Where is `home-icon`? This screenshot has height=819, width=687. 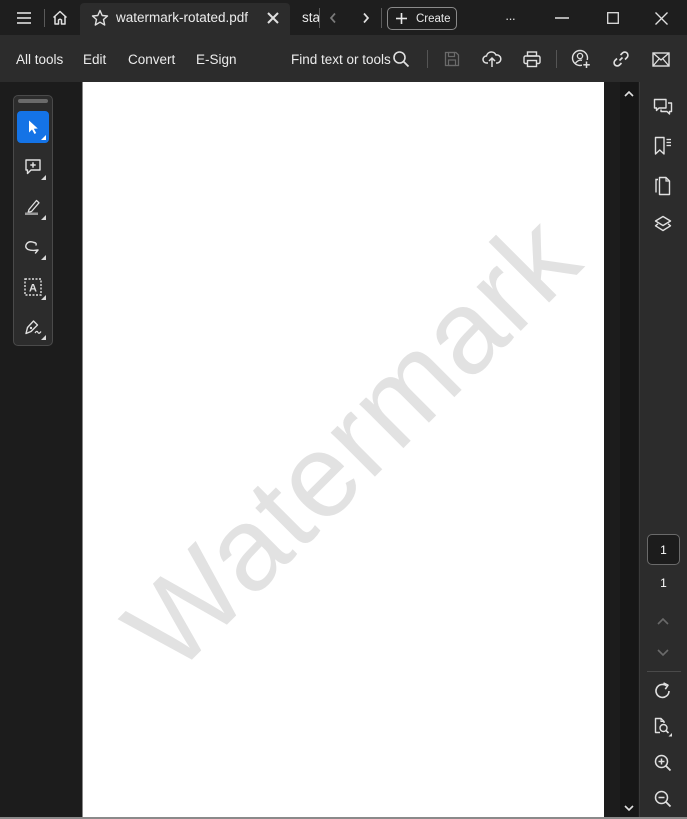 home-icon is located at coordinates (60, 18).